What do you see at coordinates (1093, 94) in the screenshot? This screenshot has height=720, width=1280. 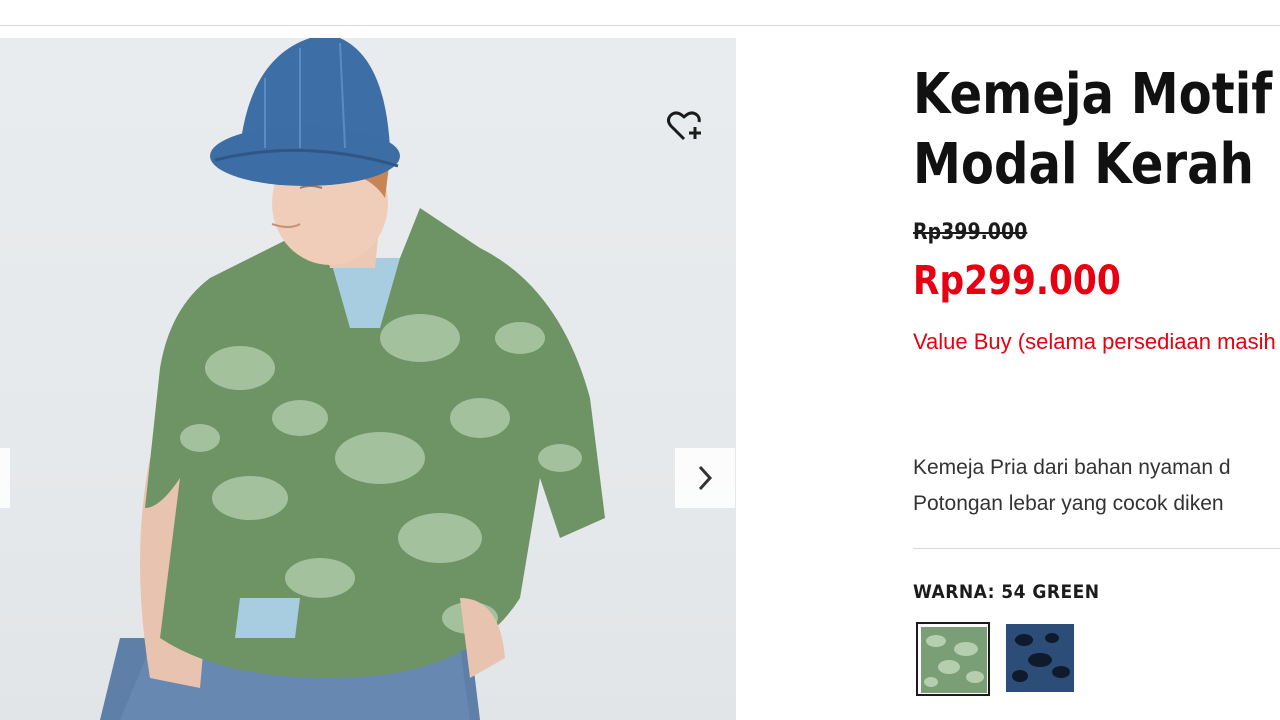 I see `product-title-line-1: Kemeja Motif` at bounding box center [1093, 94].